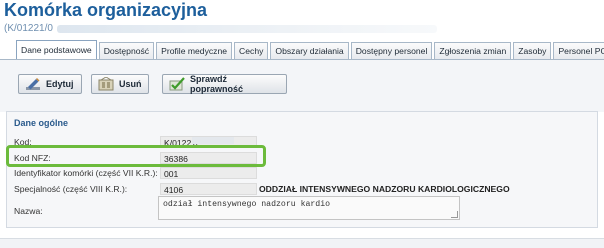  I want to click on delete-button: Usuń, so click(120, 84).